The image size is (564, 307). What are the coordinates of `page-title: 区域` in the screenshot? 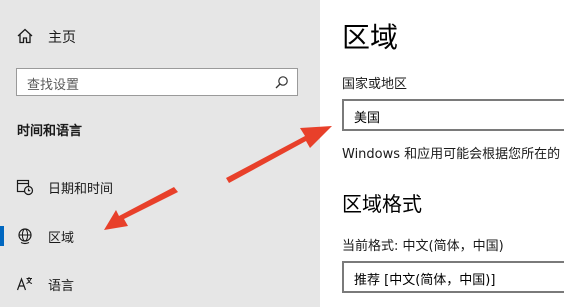 It's located at (370, 37).